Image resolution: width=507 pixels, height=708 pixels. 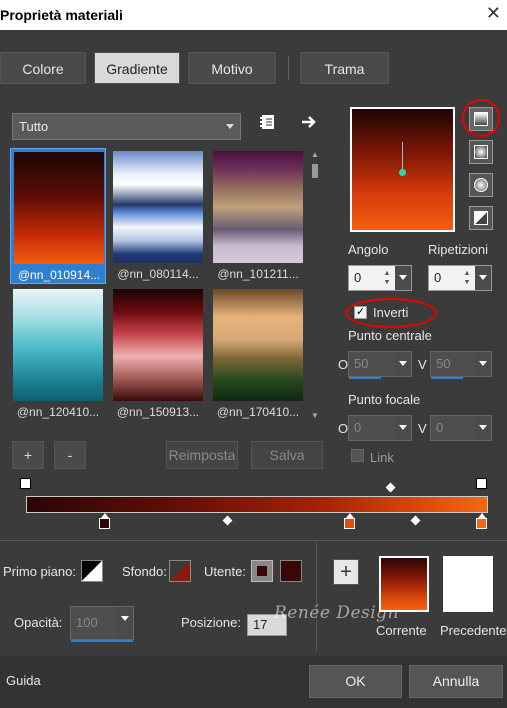 What do you see at coordinates (456, 681) in the screenshot?
I see `cancel-button: Annulla` at bounding box center [456, 681].